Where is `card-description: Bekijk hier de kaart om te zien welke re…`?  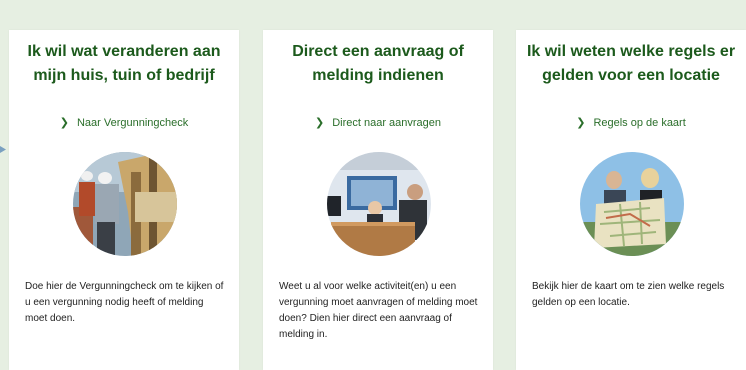 card-description: Bekijk hier de kaart om te zien welke re… is located at coordinates (628, 294).